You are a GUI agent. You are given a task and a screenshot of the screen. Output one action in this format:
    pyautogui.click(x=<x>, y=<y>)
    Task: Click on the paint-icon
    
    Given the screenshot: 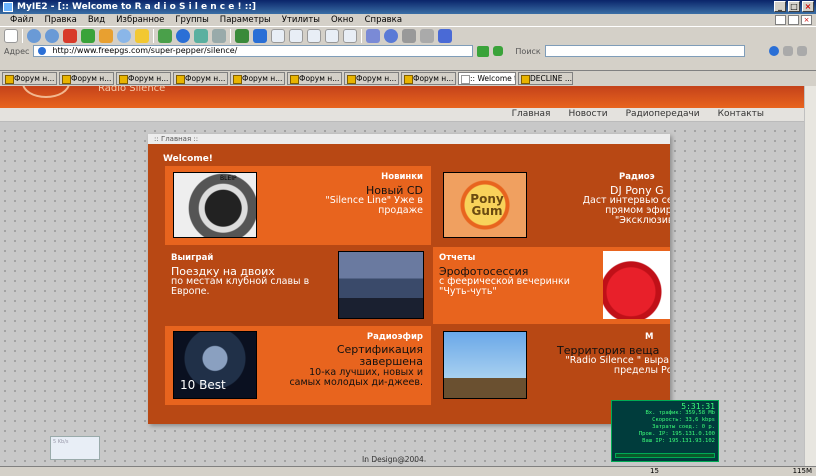 What is the action you would take?
    pyautogui.click(x=409, y=35)
    